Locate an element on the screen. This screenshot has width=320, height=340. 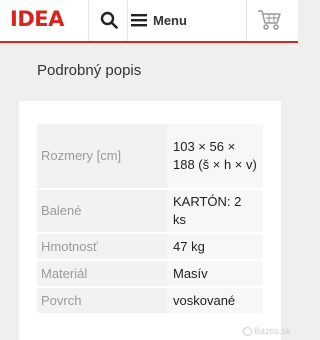
search-button is located at coordinates (109, 20).